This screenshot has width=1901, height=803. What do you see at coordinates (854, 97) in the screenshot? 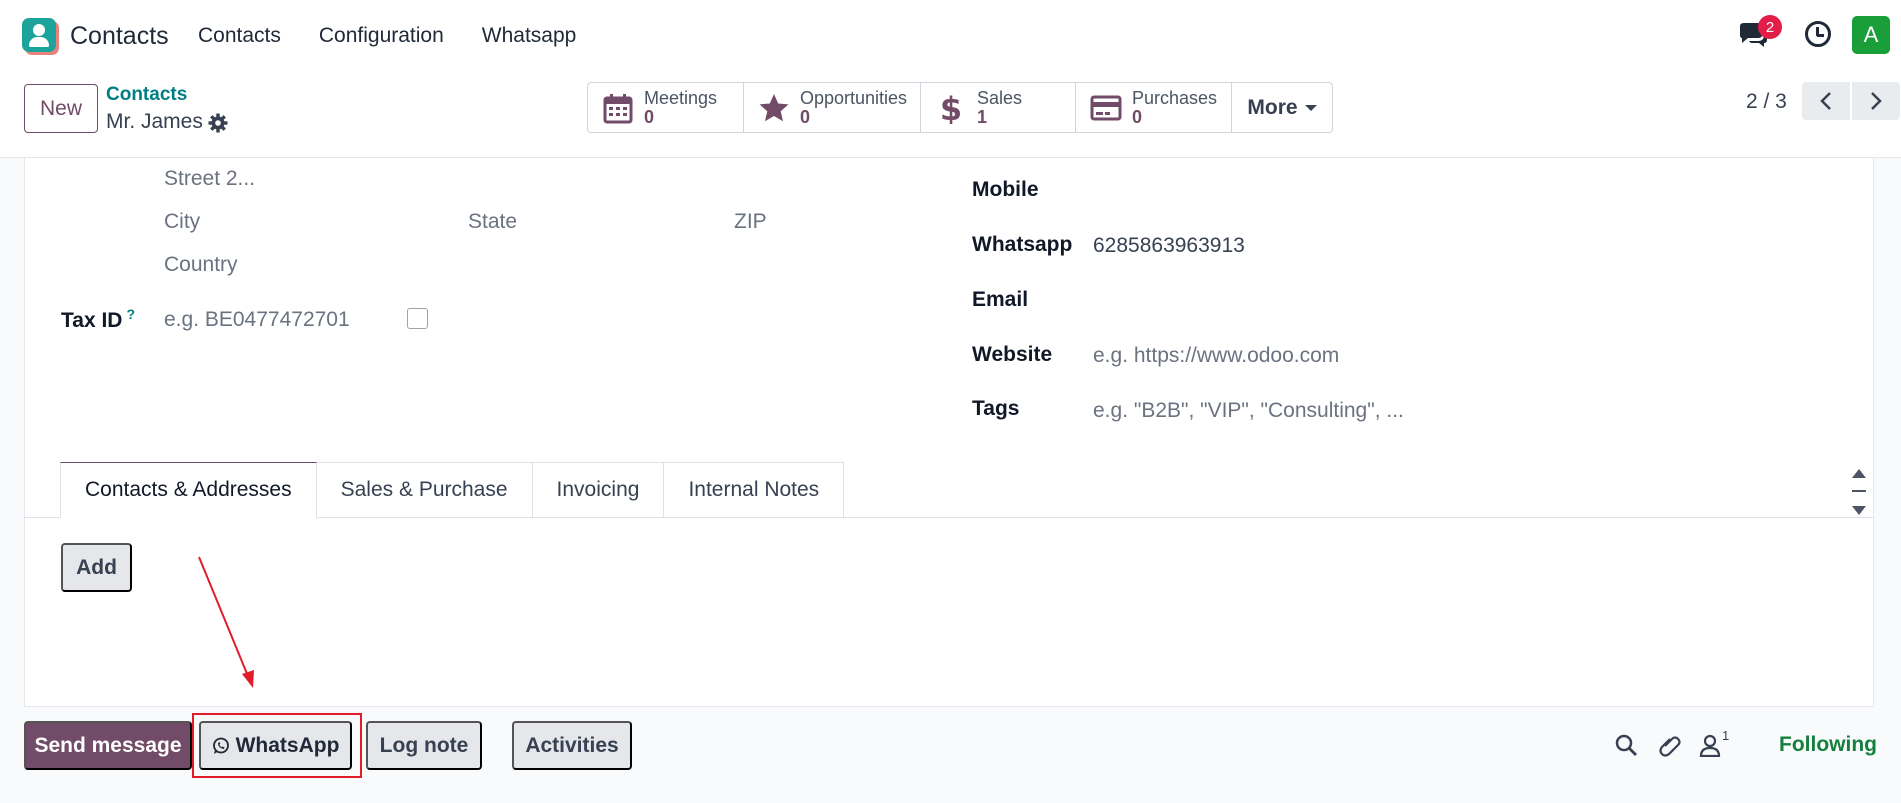
I see `opportunities-label: Opportunities` at bounding box center [854, 97].